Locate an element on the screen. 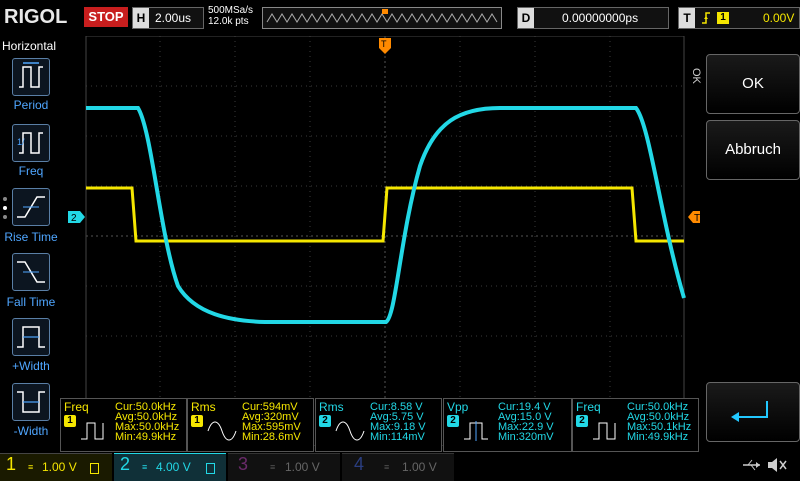 The width and height of the screenshot is (800, 481). channel-1-number: 1 is located at coordinates (11, 464).